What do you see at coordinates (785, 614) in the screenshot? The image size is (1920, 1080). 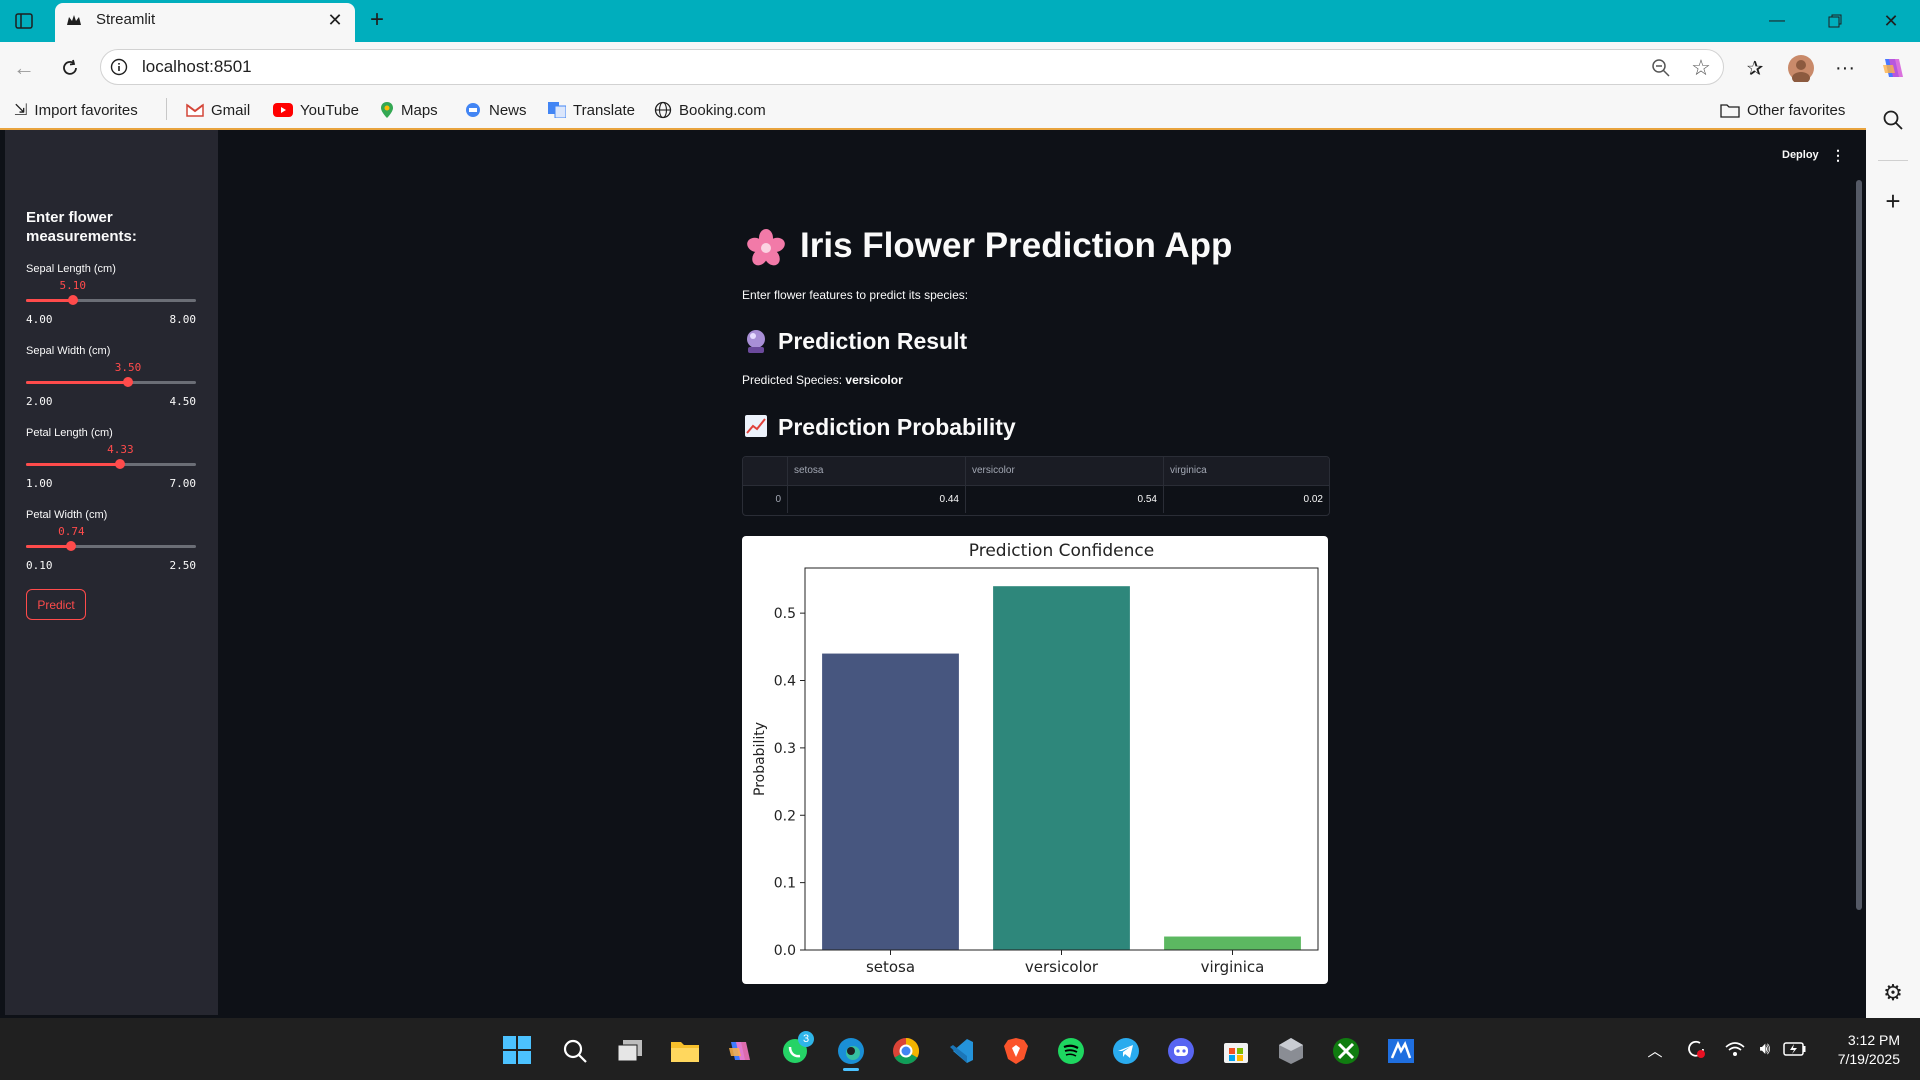 I see `y-tick-label: 0.5` at bounding box center [785, 614].